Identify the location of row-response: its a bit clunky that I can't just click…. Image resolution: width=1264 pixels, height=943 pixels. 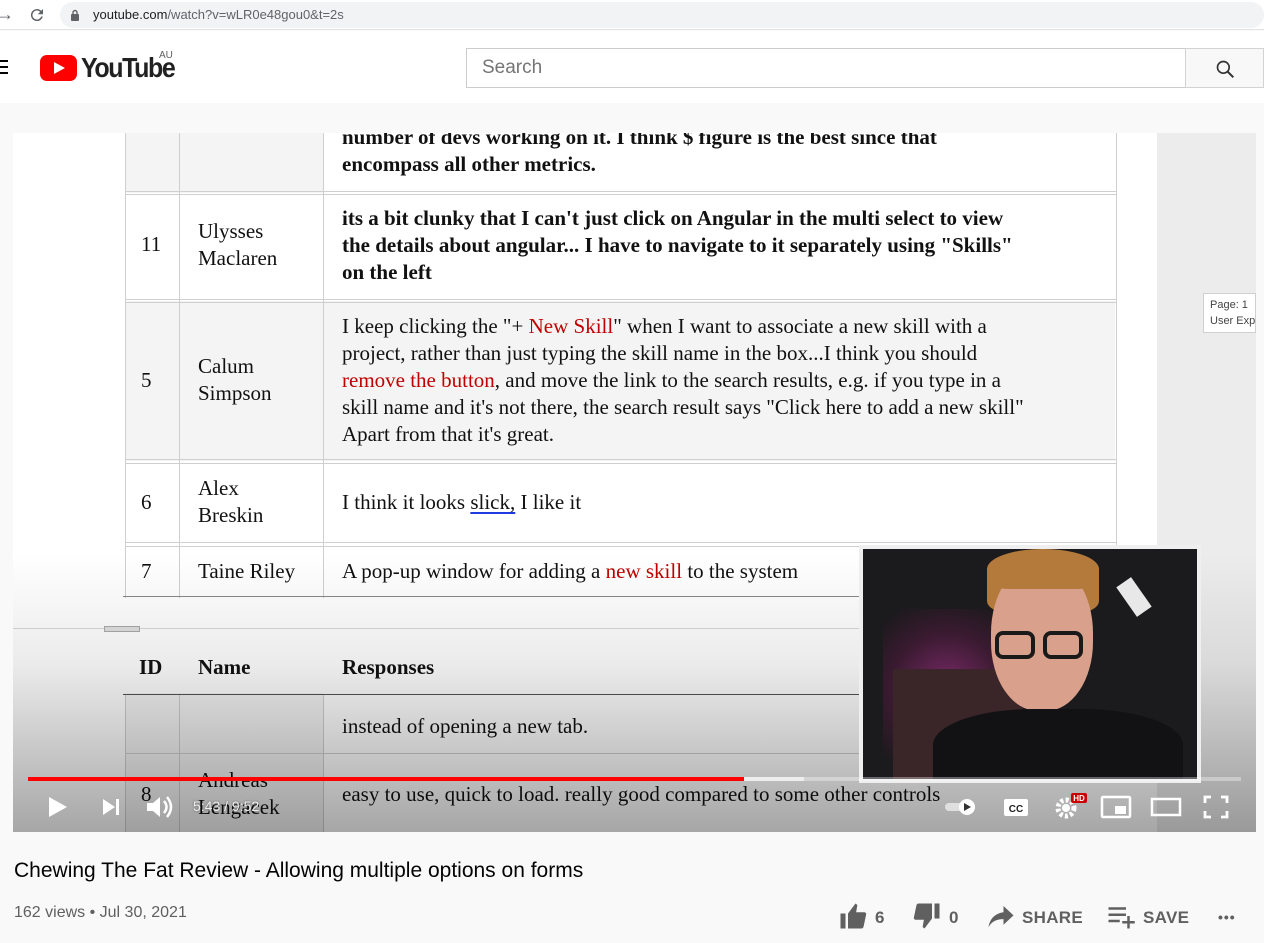
(677, 245).